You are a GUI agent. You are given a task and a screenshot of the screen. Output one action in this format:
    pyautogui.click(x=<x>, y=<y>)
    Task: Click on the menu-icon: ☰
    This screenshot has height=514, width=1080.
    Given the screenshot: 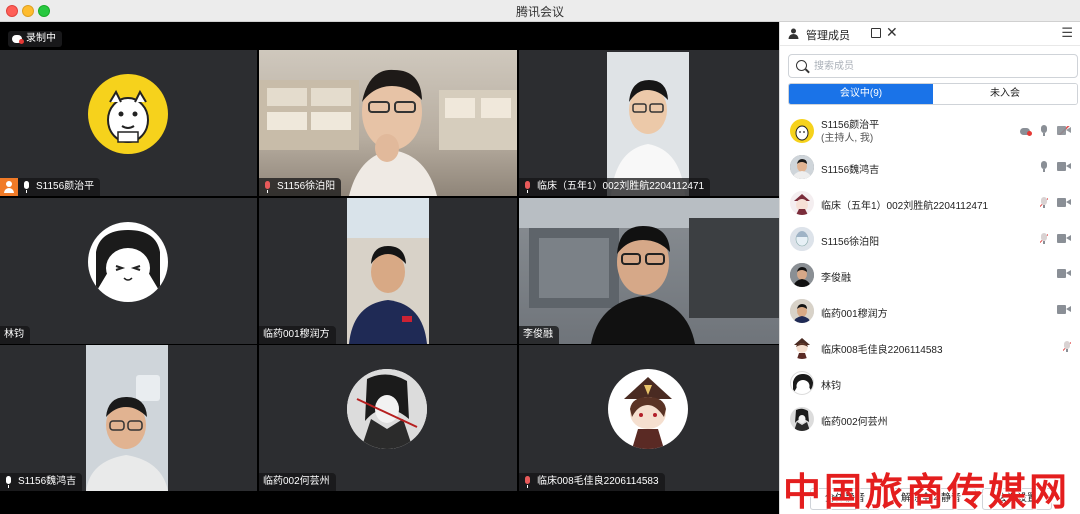 What is the action you would take?
    pyautogui.click(x=1067, y=33)
    